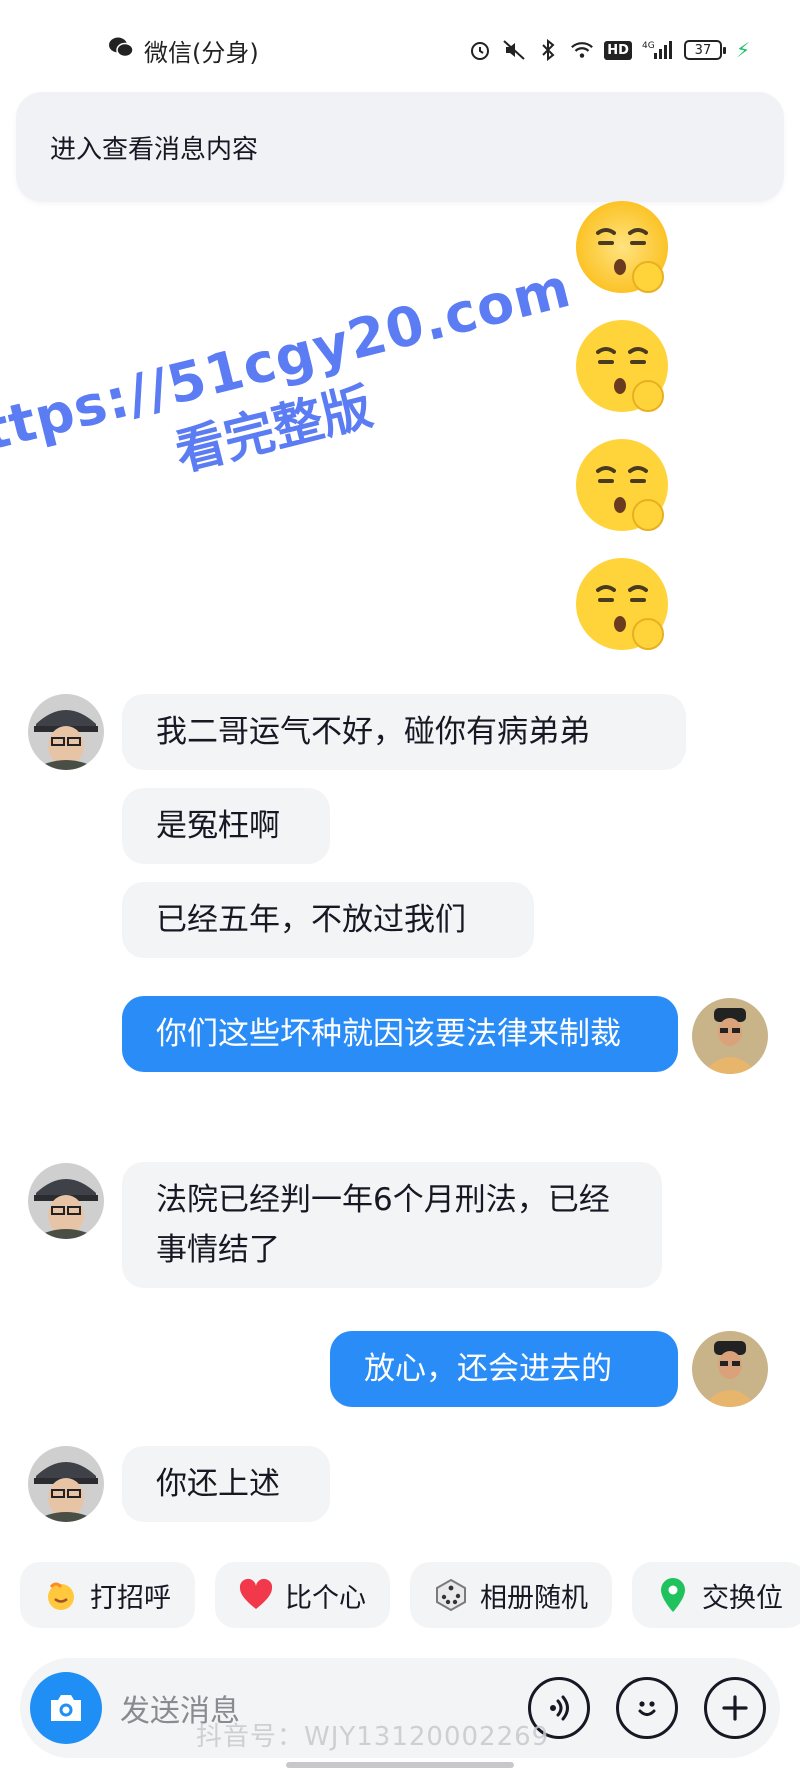 The image size is (800, 1778). Describe the element at coordinates (742, 50) in the screenshot. I see `charging-icon: ⚡` at that location.